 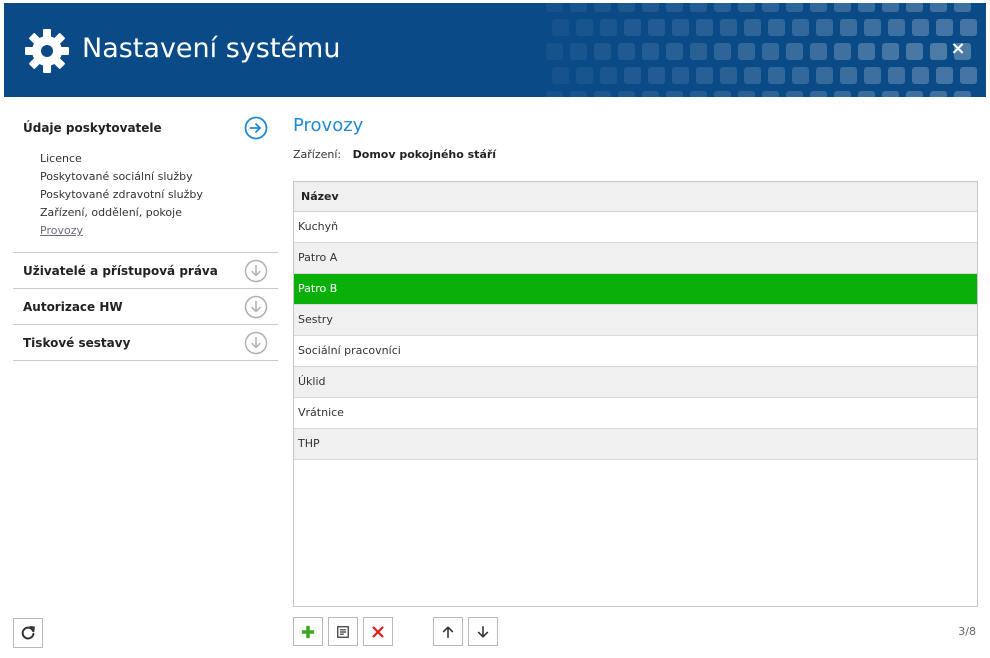 I want to click on edit-document-icon, so click(x=343, y=631).